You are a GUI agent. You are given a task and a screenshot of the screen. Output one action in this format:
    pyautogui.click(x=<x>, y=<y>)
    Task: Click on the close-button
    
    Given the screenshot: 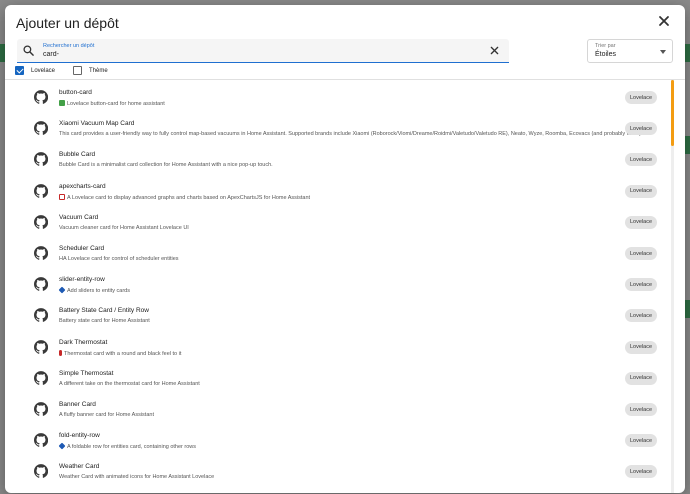 What is the action you would take?
    pyautogui.click(x=664, y=21)
    